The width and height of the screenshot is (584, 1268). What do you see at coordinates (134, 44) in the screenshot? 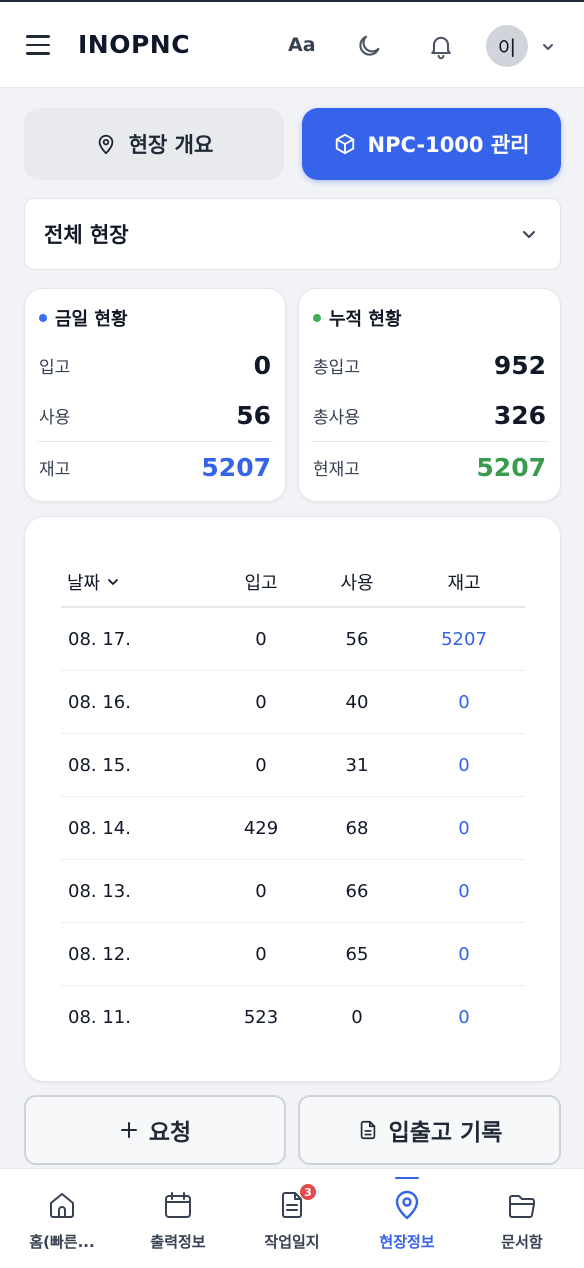
I see `app-logo: INOPNC` at bounding box center [134, 44].